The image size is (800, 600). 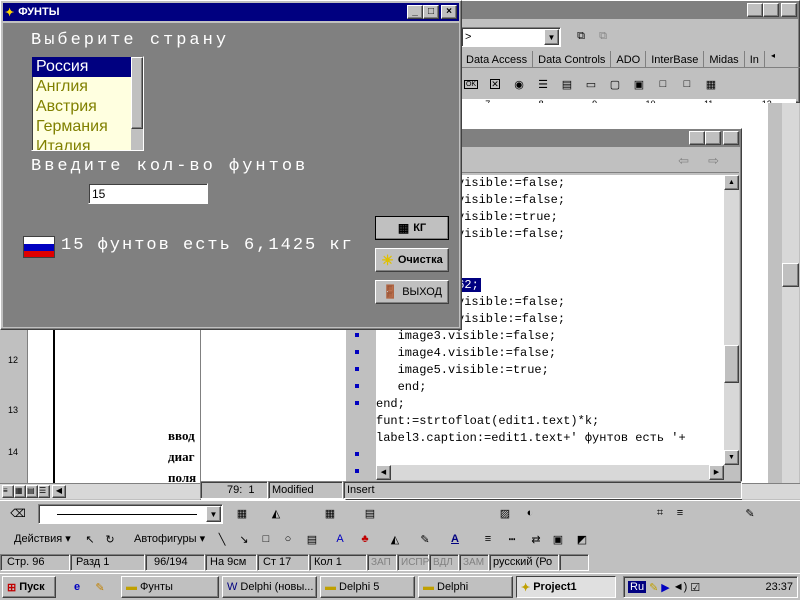 What do you see at coordinates (716, 472) in the screenshot?
I see `scroll-right-icon: ▶` at bounding box center [716, 472].